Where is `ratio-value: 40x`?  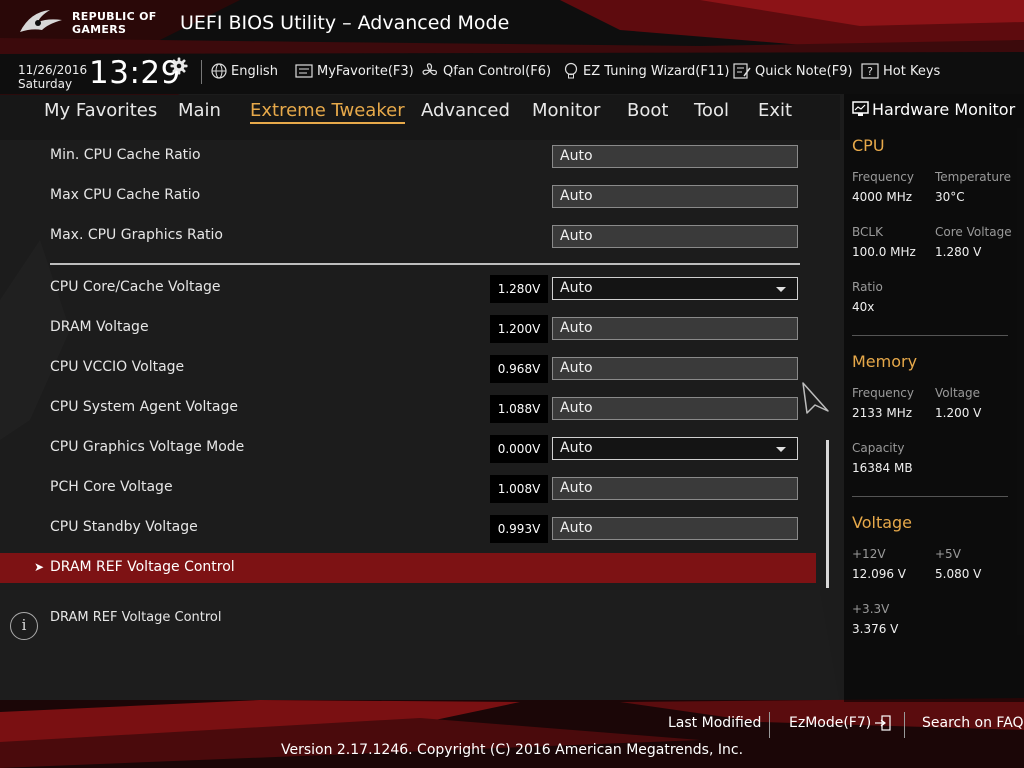
ratio-value: 40x is located at coordinates (863, 307).